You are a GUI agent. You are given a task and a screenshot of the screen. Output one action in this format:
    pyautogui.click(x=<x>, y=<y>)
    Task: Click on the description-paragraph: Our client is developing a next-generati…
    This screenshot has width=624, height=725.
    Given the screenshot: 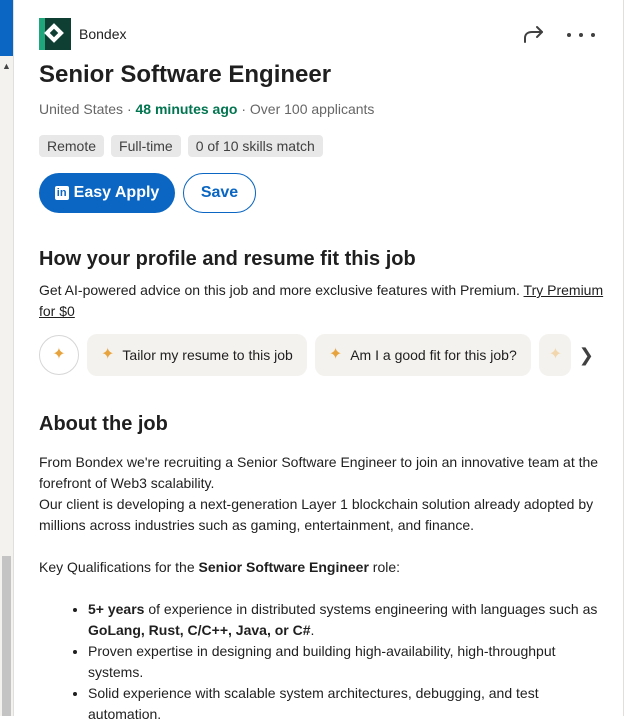 What is the action you would take?
    pyautogui.click(x=316, y=514)
    